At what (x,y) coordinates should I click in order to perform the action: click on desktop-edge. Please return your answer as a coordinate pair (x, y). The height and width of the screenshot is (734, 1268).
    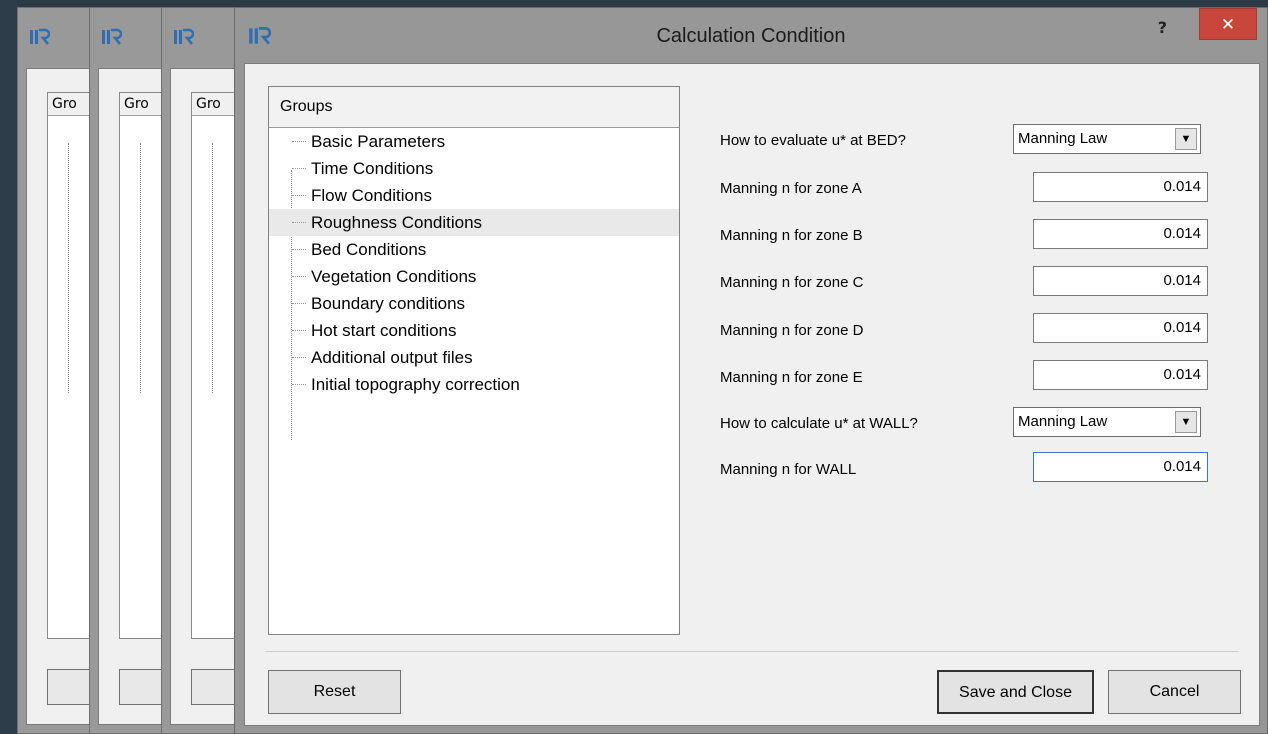
    Looking at the image, I should click on (8, 367).